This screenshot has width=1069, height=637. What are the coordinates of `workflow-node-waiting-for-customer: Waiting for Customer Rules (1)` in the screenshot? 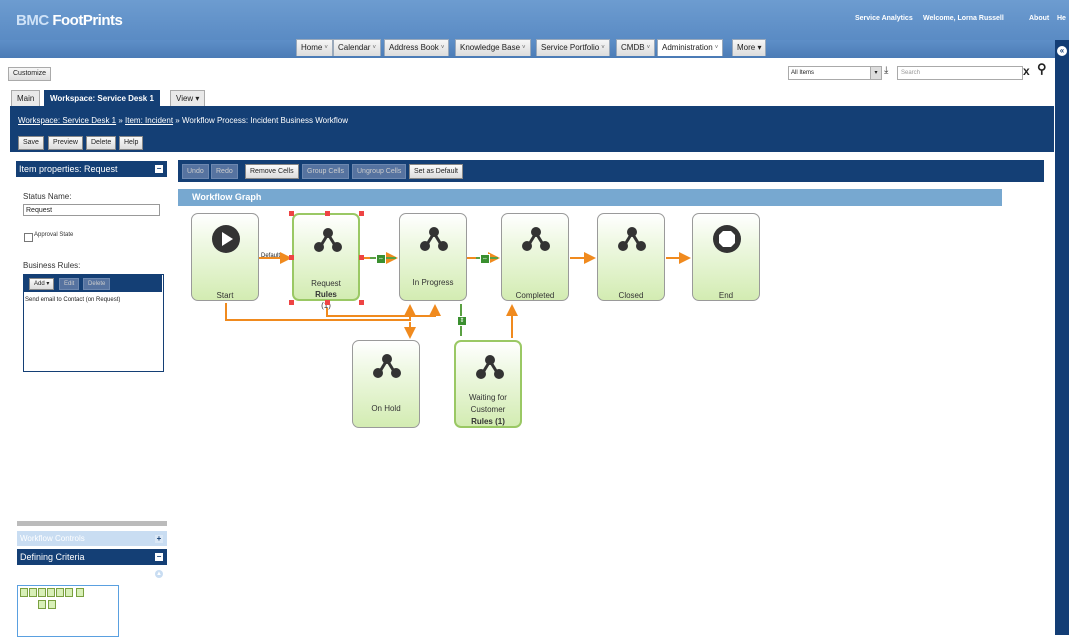 It's located at (488, 384).